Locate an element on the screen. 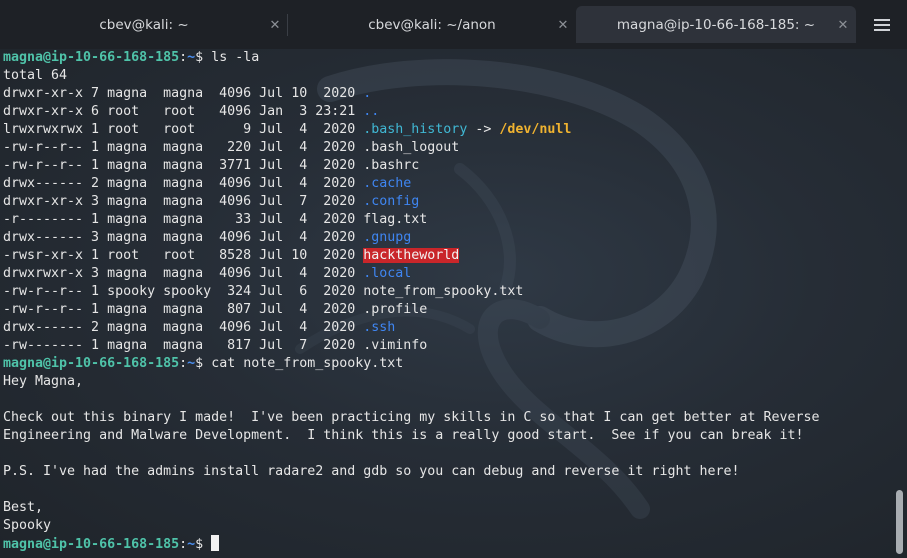  tab-title: cbev@kali: ~/anon is located at coordinates (432, 24).